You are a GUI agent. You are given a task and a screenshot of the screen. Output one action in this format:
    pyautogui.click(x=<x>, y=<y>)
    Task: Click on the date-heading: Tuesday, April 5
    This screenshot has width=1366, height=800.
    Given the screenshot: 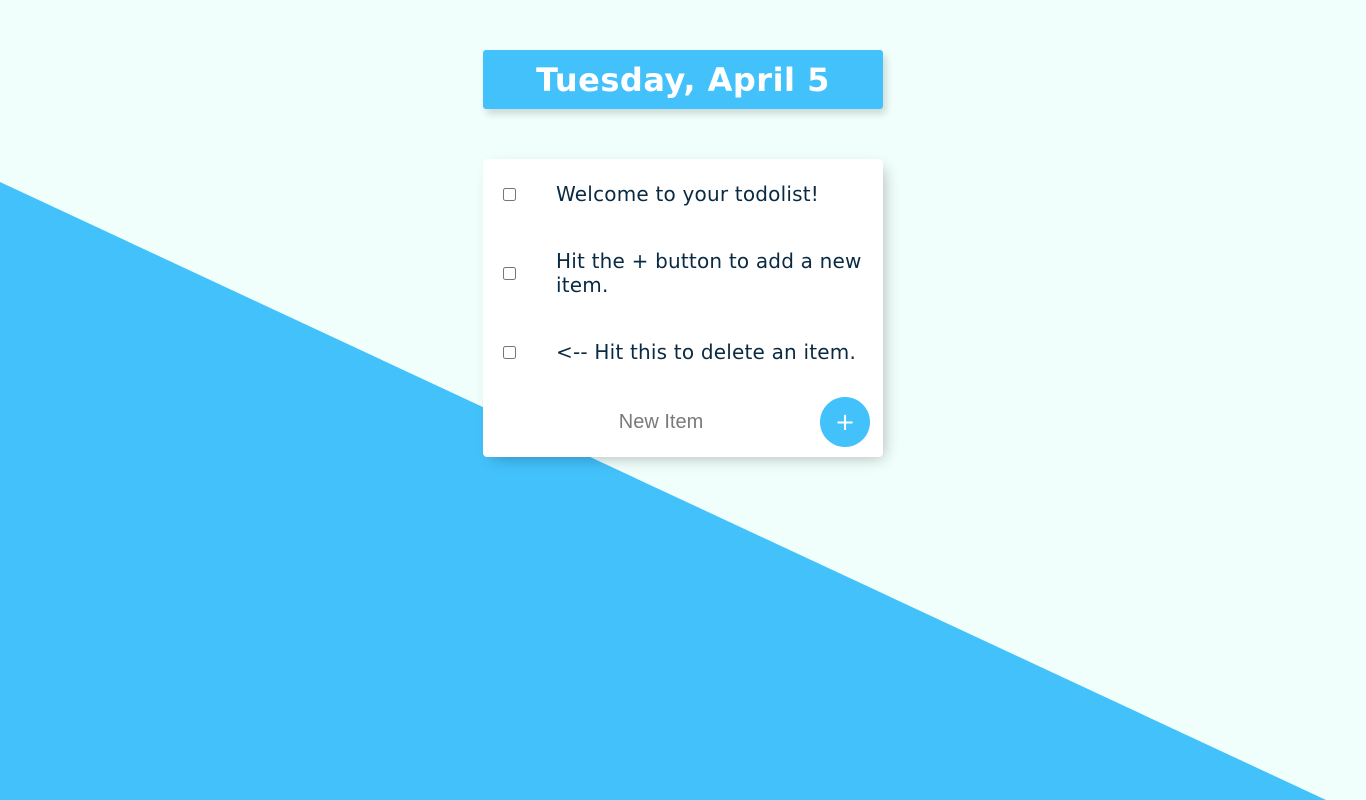 What is the action you would take?
    pyautogui.click(x=683, y=79)
    